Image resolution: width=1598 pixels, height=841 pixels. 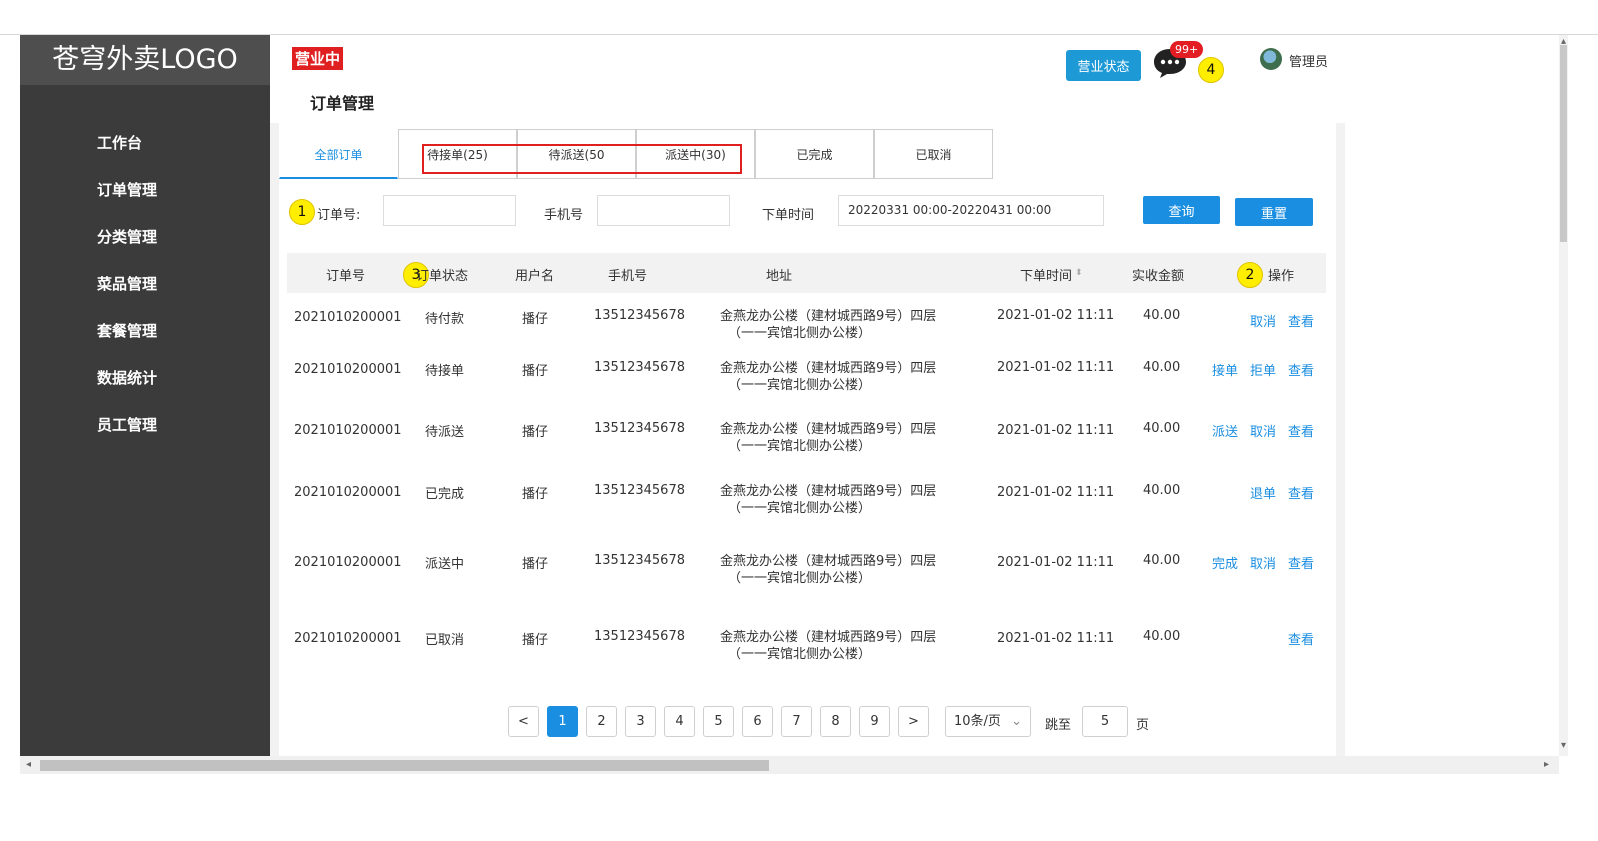 I want to click on sidebar-item-employees: 员工管理, so click(x=145, y=430).